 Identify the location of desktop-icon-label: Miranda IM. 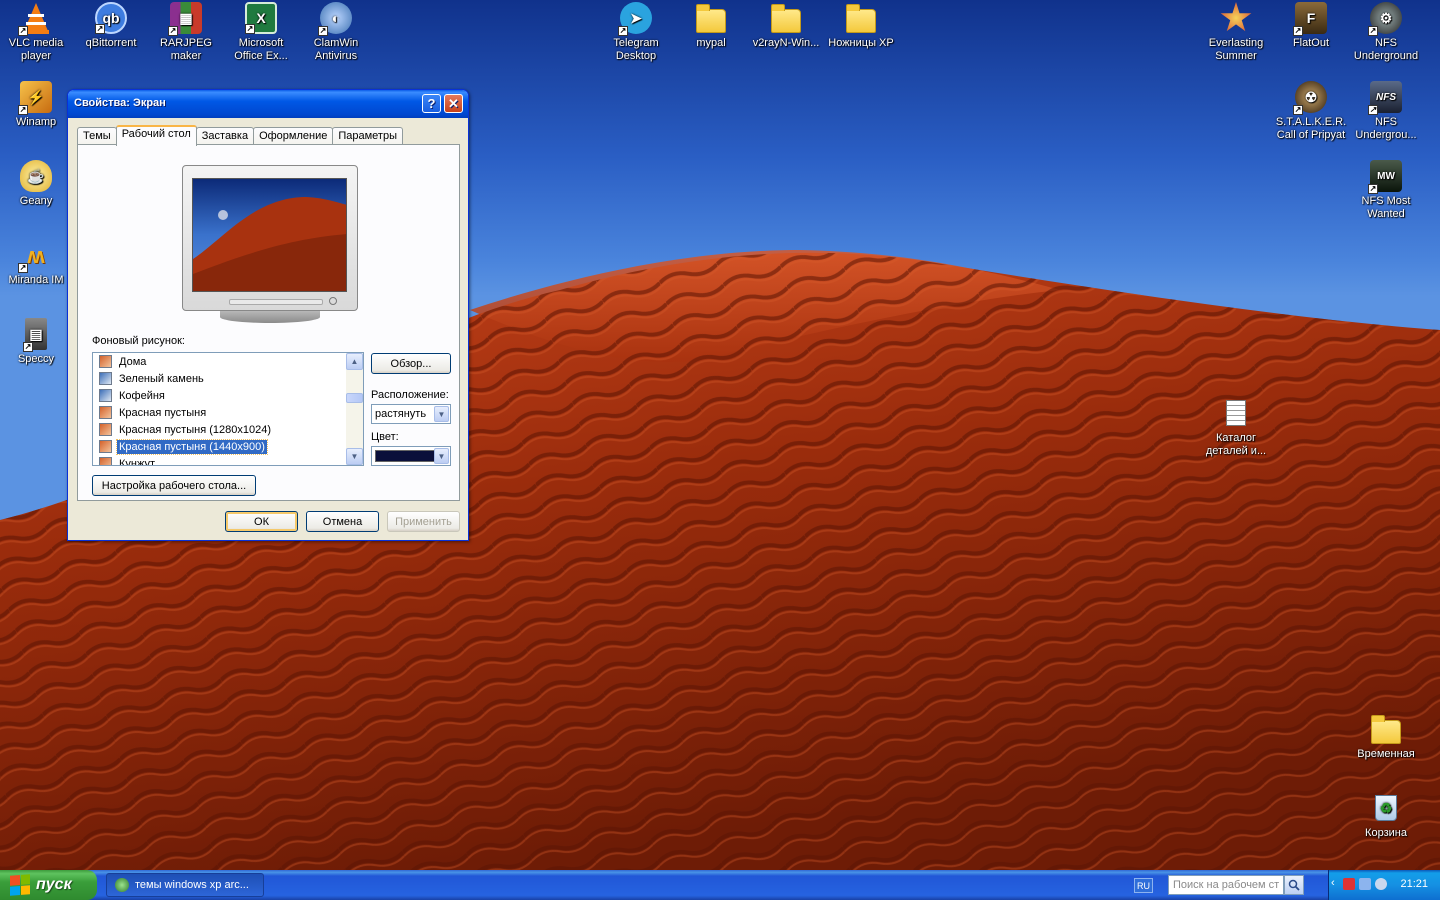
(36, 280).